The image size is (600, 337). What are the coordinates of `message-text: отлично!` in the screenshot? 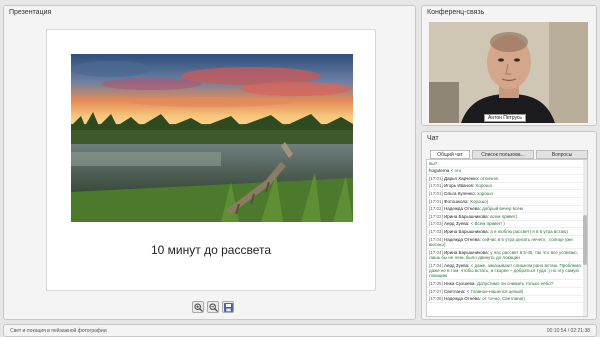 It's located at (489, 178).